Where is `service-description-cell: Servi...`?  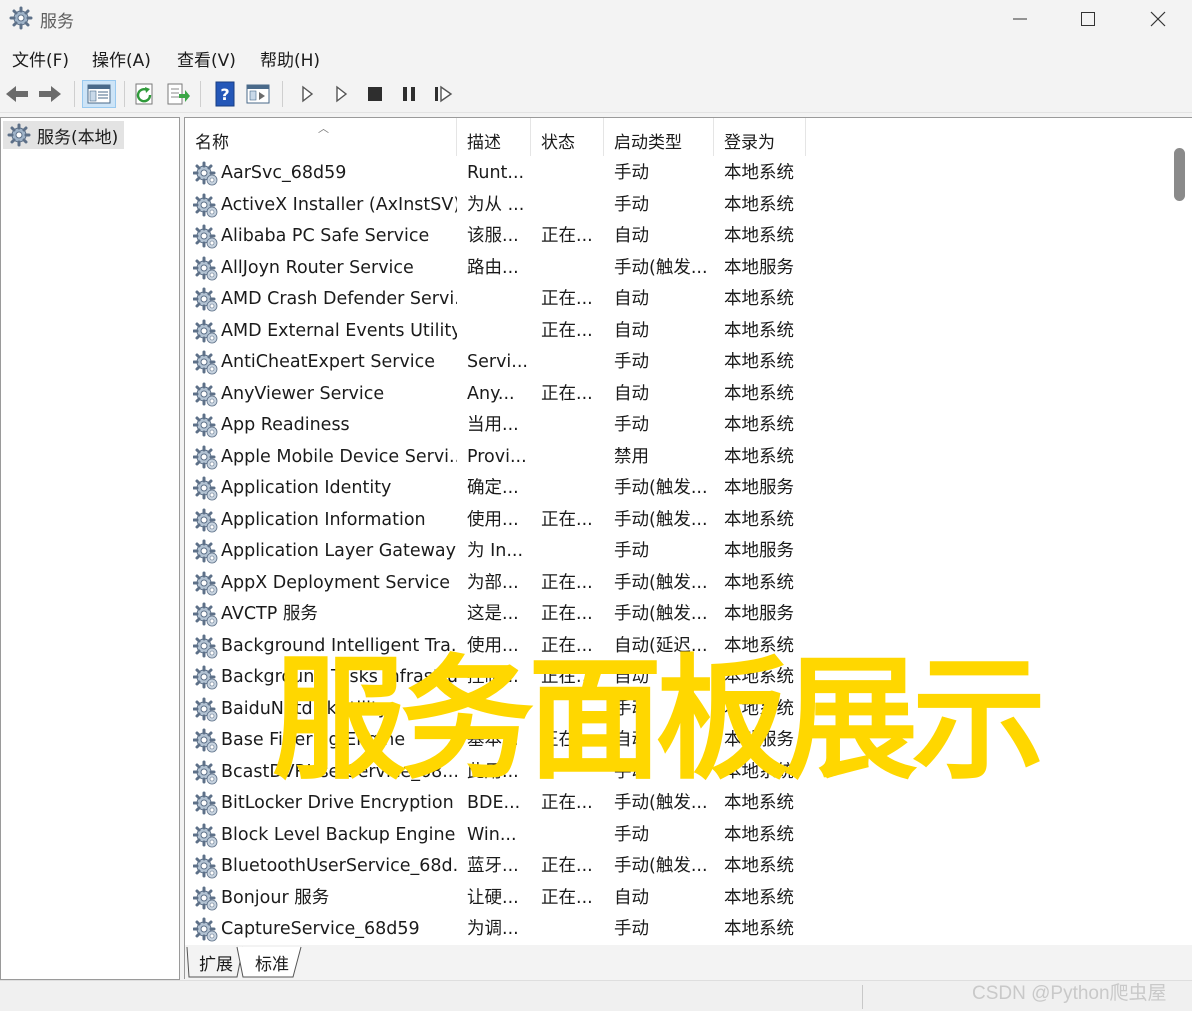 service-description-cell: Servi... is located at coordinates (497, 362).